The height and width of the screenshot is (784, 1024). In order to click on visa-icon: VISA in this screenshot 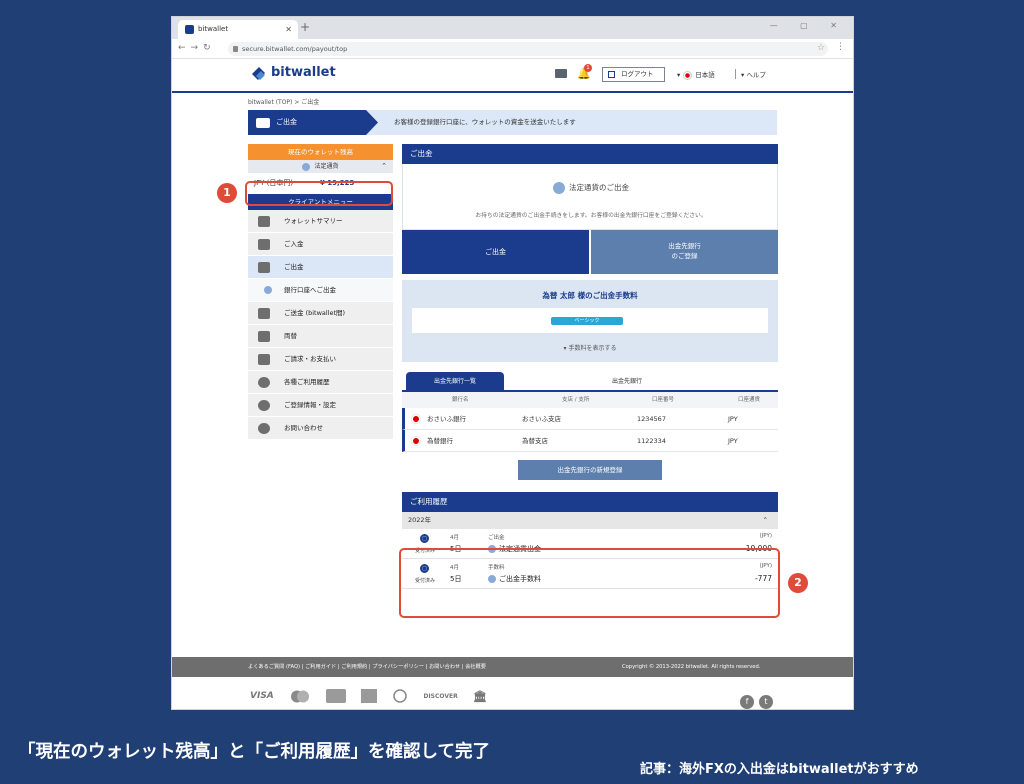, I will do `click(262, 696)`.